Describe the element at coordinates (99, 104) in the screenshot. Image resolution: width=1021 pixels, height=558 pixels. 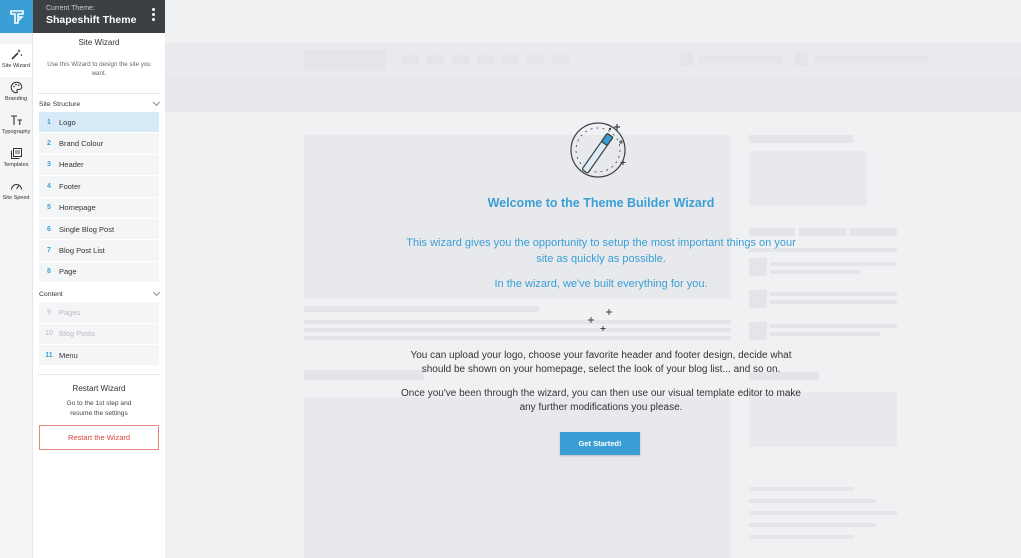
I see `site-structure-section-header: Site Structure` at that location.